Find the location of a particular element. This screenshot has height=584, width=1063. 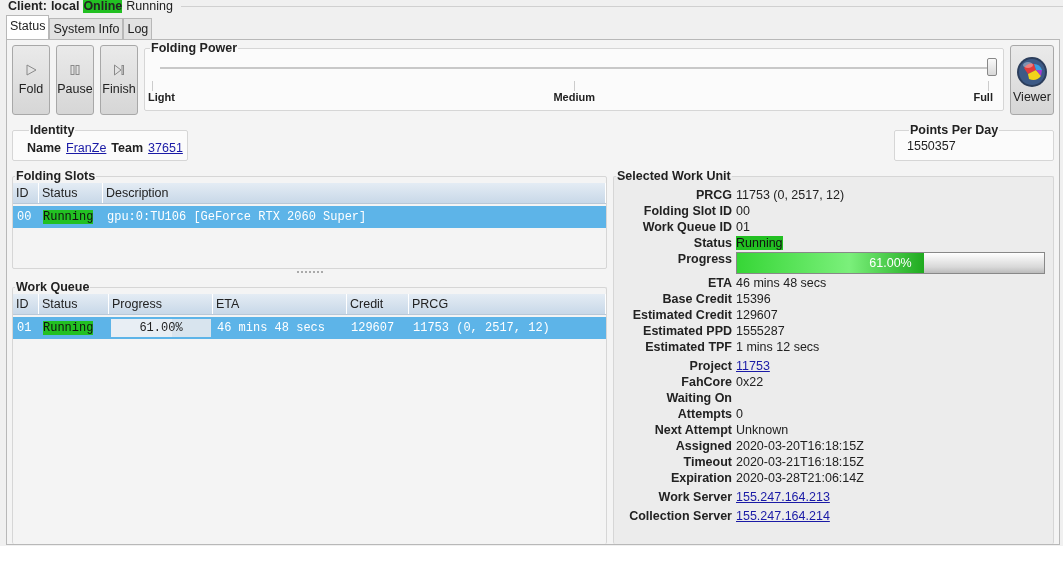

skip-icon is located at coordinates (119, 70).